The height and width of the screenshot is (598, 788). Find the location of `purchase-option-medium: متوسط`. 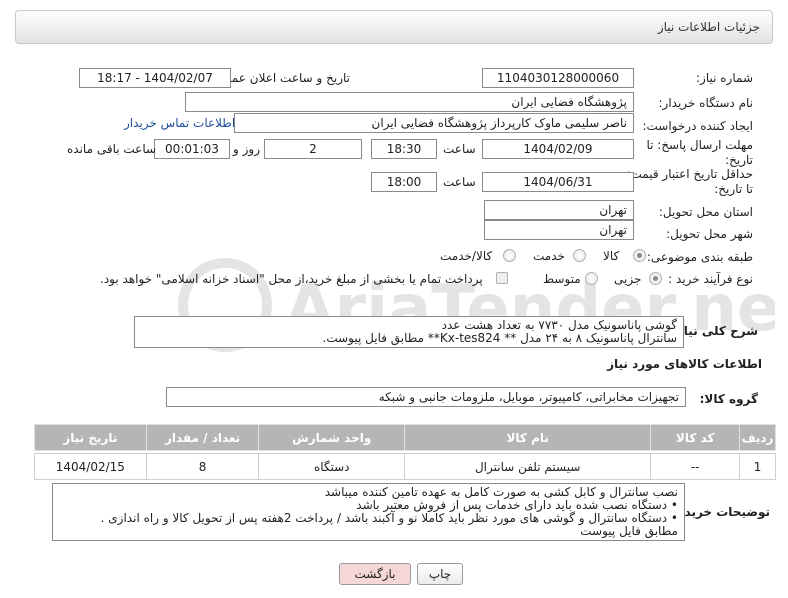

purchase-option-medium: متوسط is located at coordinates (562, 279).